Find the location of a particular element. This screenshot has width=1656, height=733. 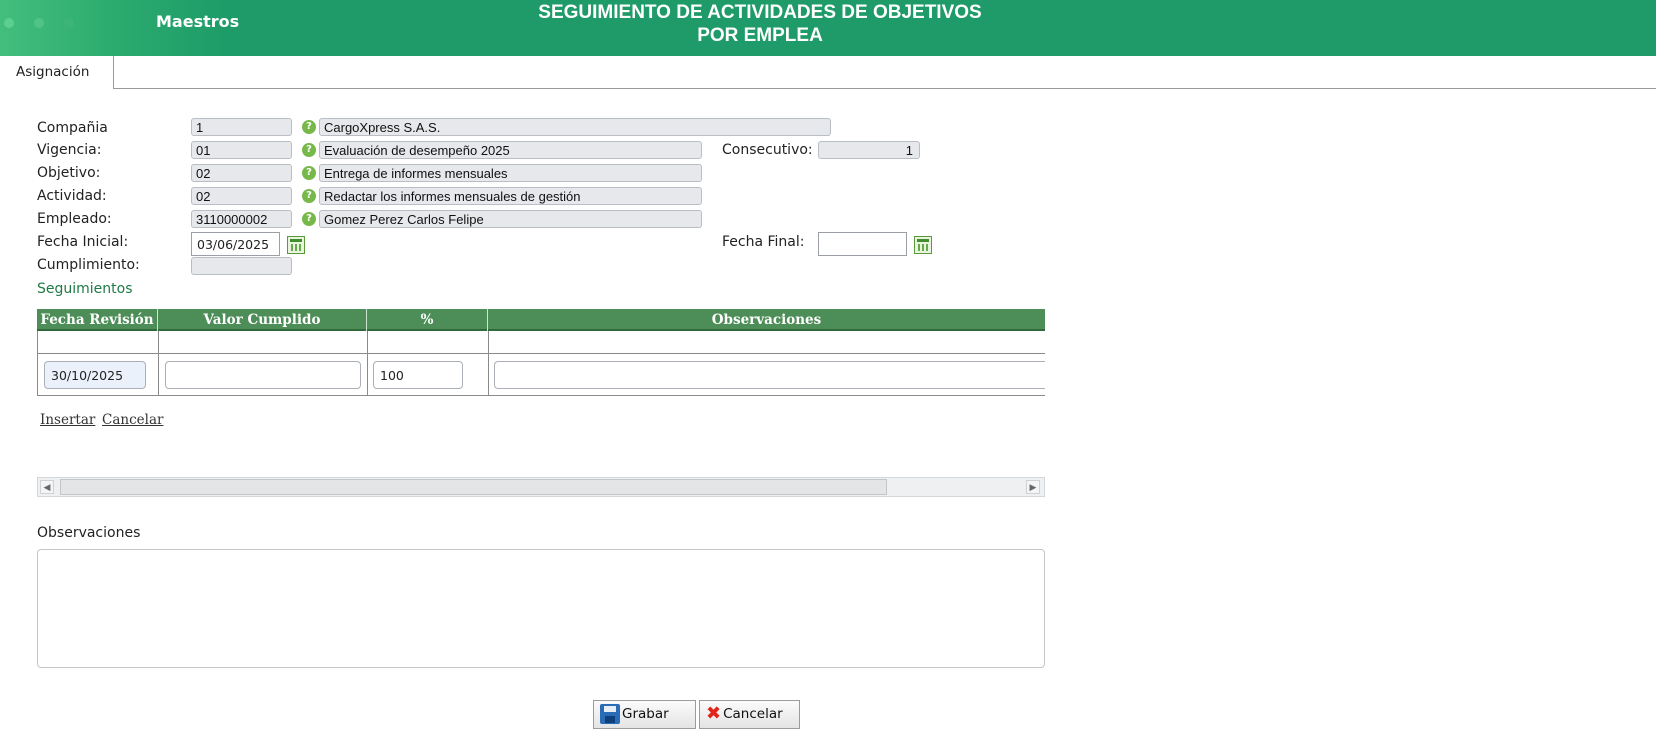

grabar-button-label: Grabar is located at coordinates (645, 714).